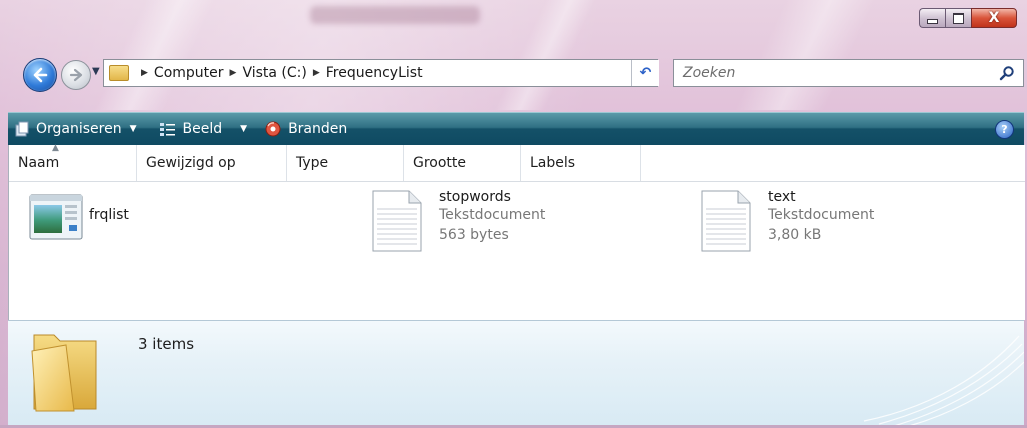  What do you see at coordinates (273, 129) in the screenshot?
I see `burn-disc-icon` at bounding box center [273, 129].